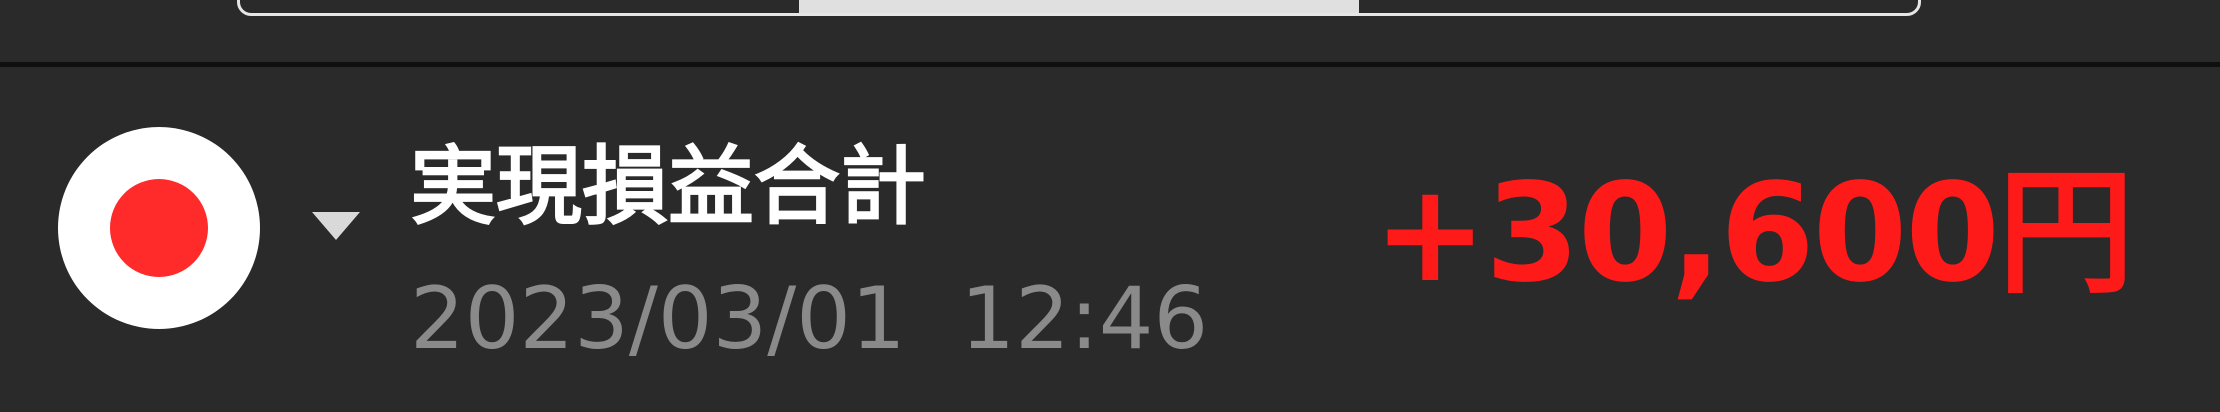 This screenshot has width=2220, height=412. I want to click on caret-down-icon, so click(336, 226).